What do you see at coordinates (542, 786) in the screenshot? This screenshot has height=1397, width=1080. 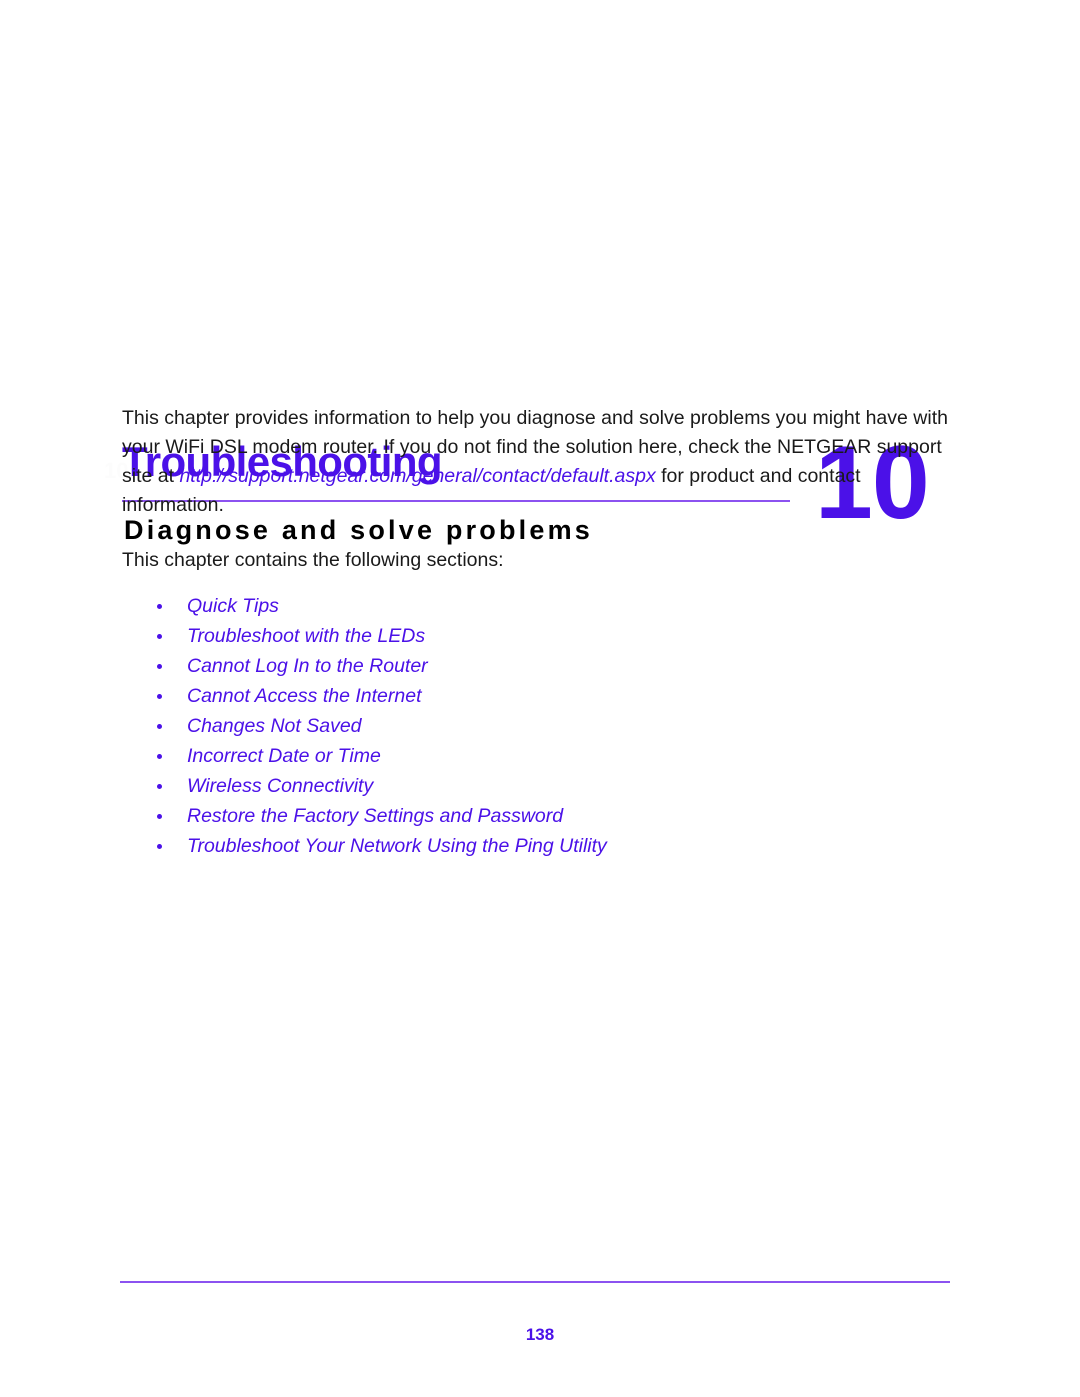 I see `list-item: Wireless Connectivity` at bounding box center [542, 786].